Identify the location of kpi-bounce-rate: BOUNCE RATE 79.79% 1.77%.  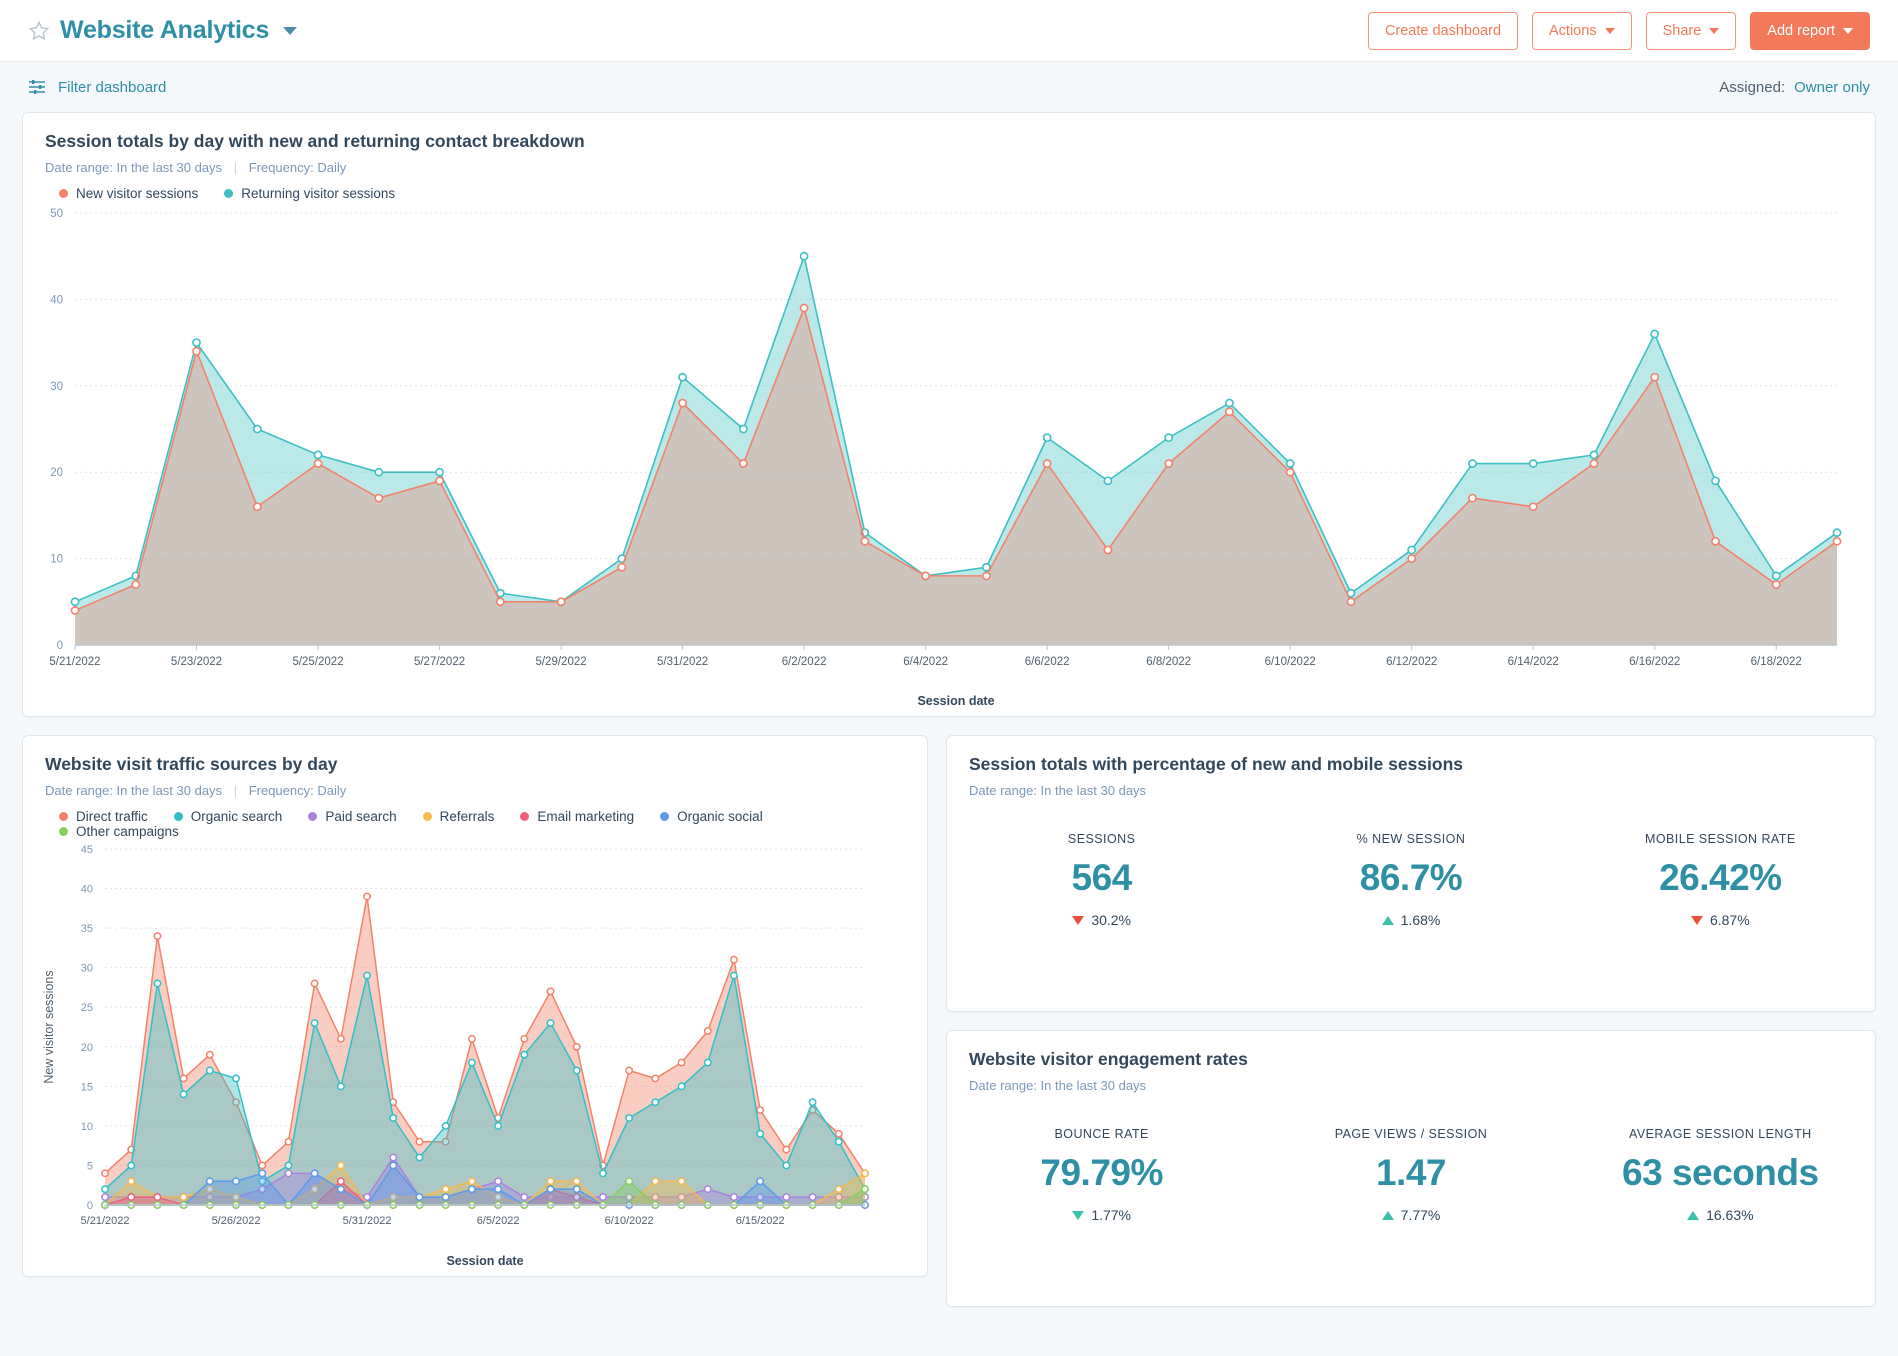
(1101, 1175).